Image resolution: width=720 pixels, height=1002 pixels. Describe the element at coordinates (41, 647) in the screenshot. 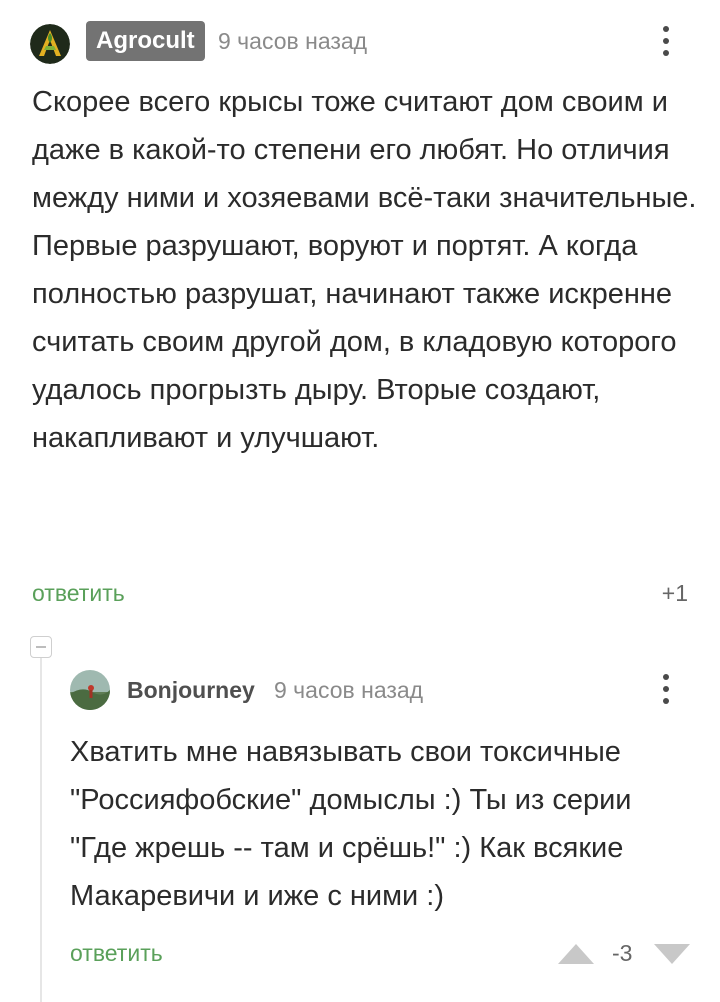

I see `collapse-thread-icon` at that location.